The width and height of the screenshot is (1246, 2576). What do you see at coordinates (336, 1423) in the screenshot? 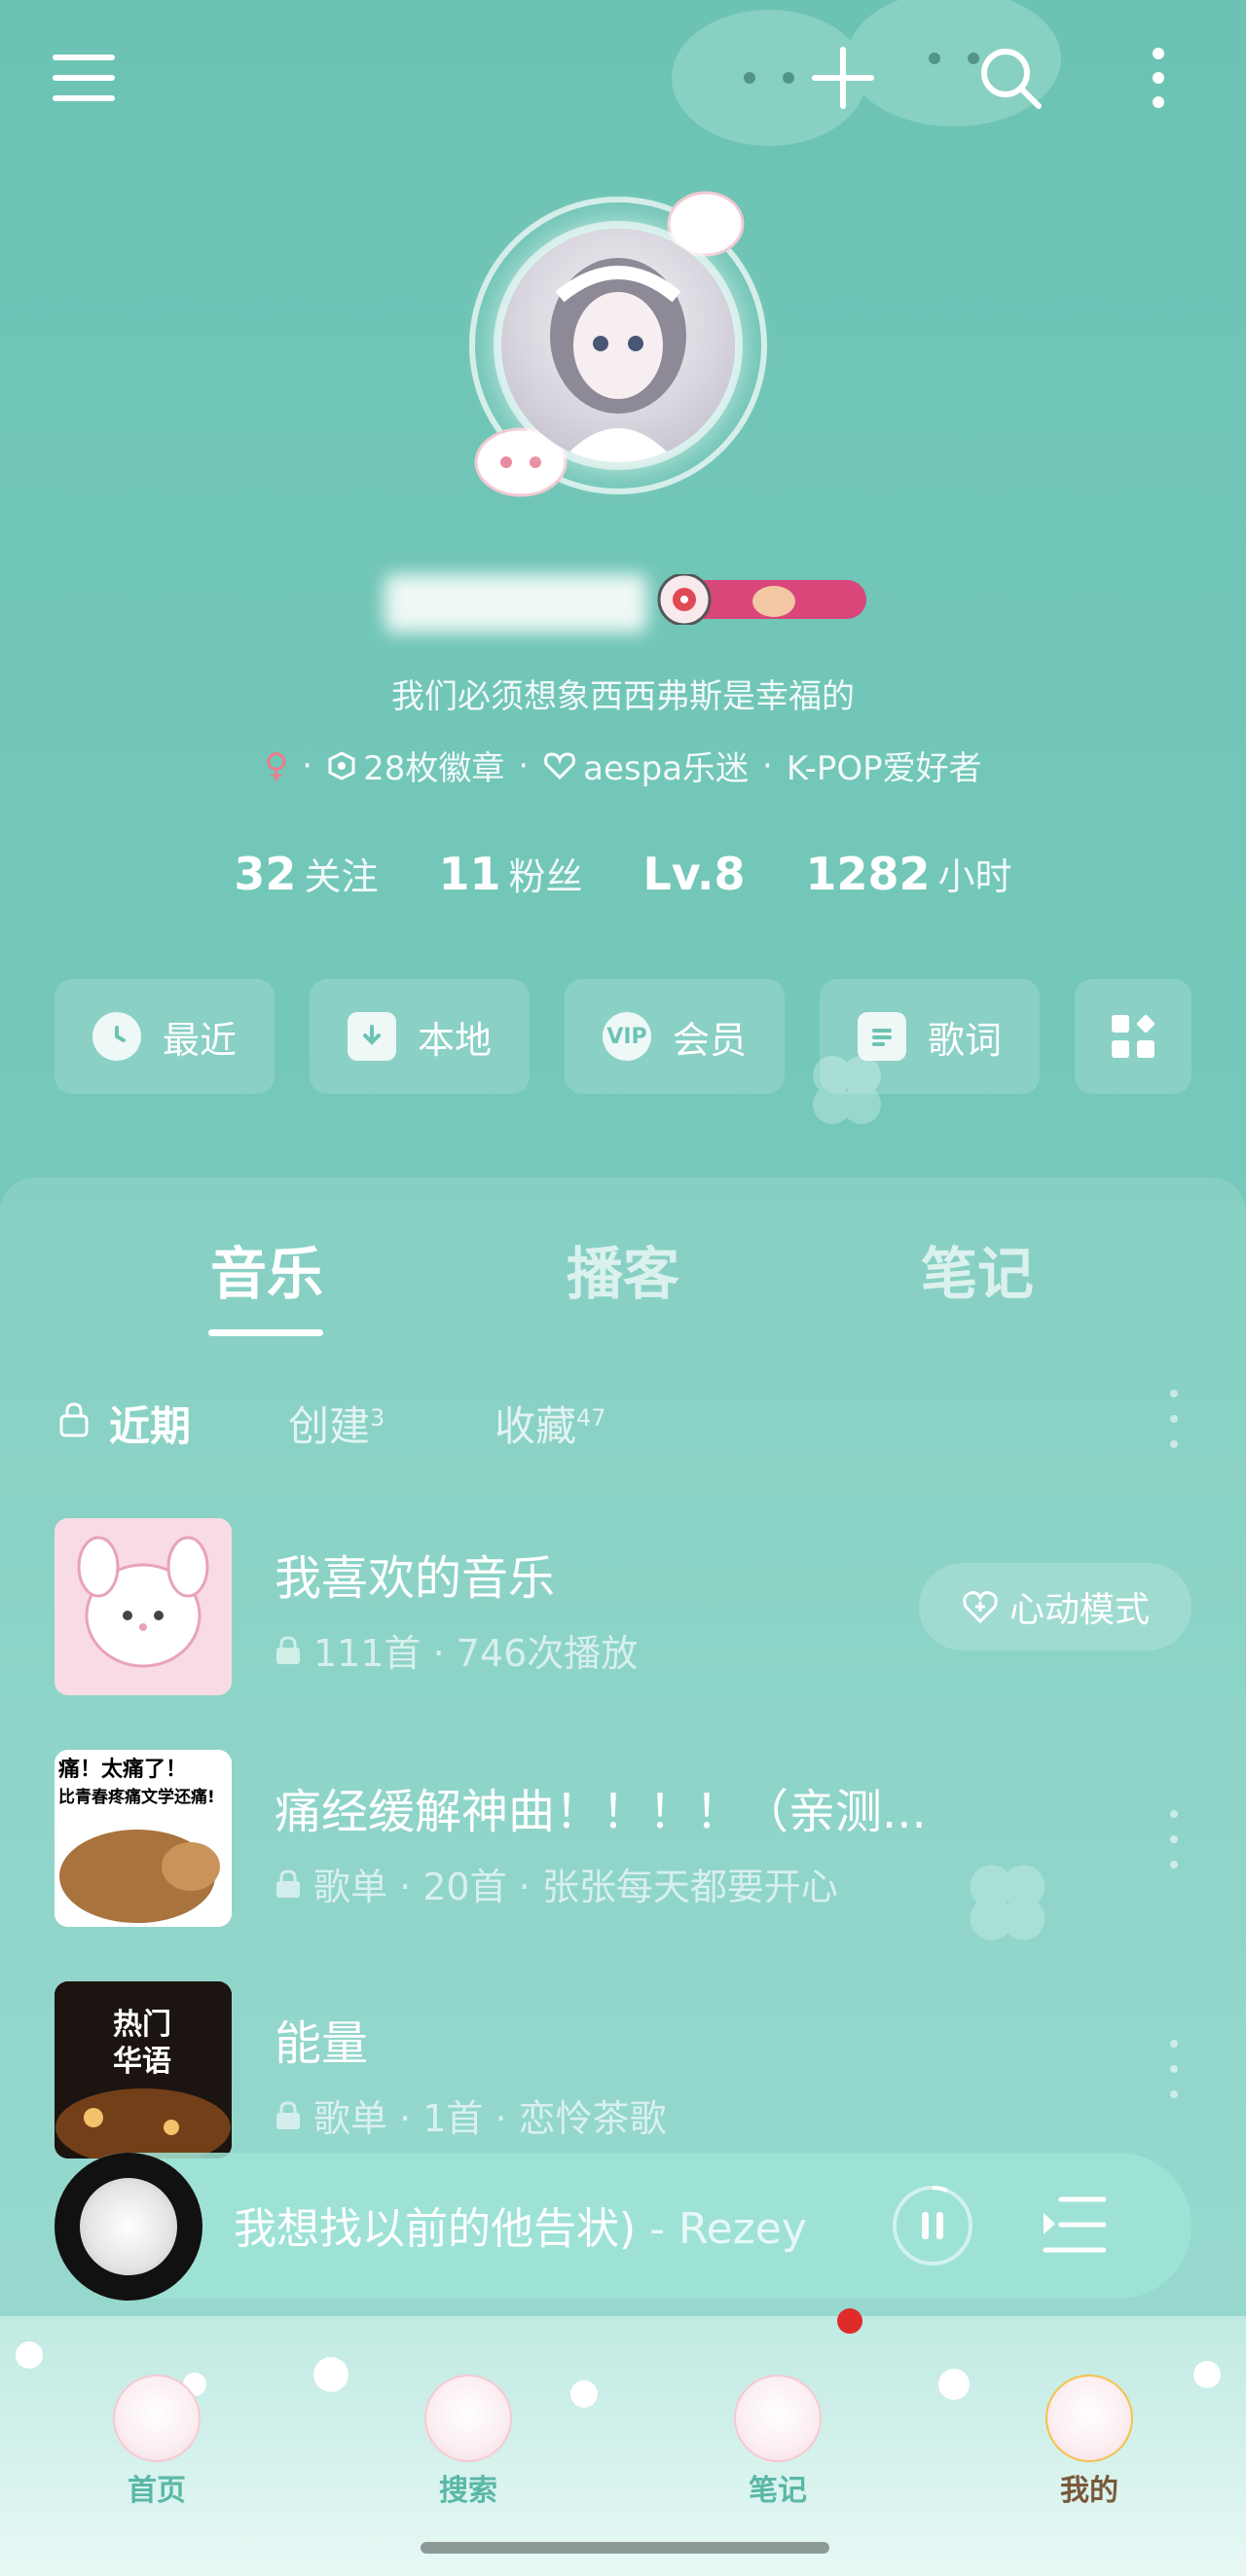
I see `subtab-created: 创建3` at bounding box center [336, 1423].